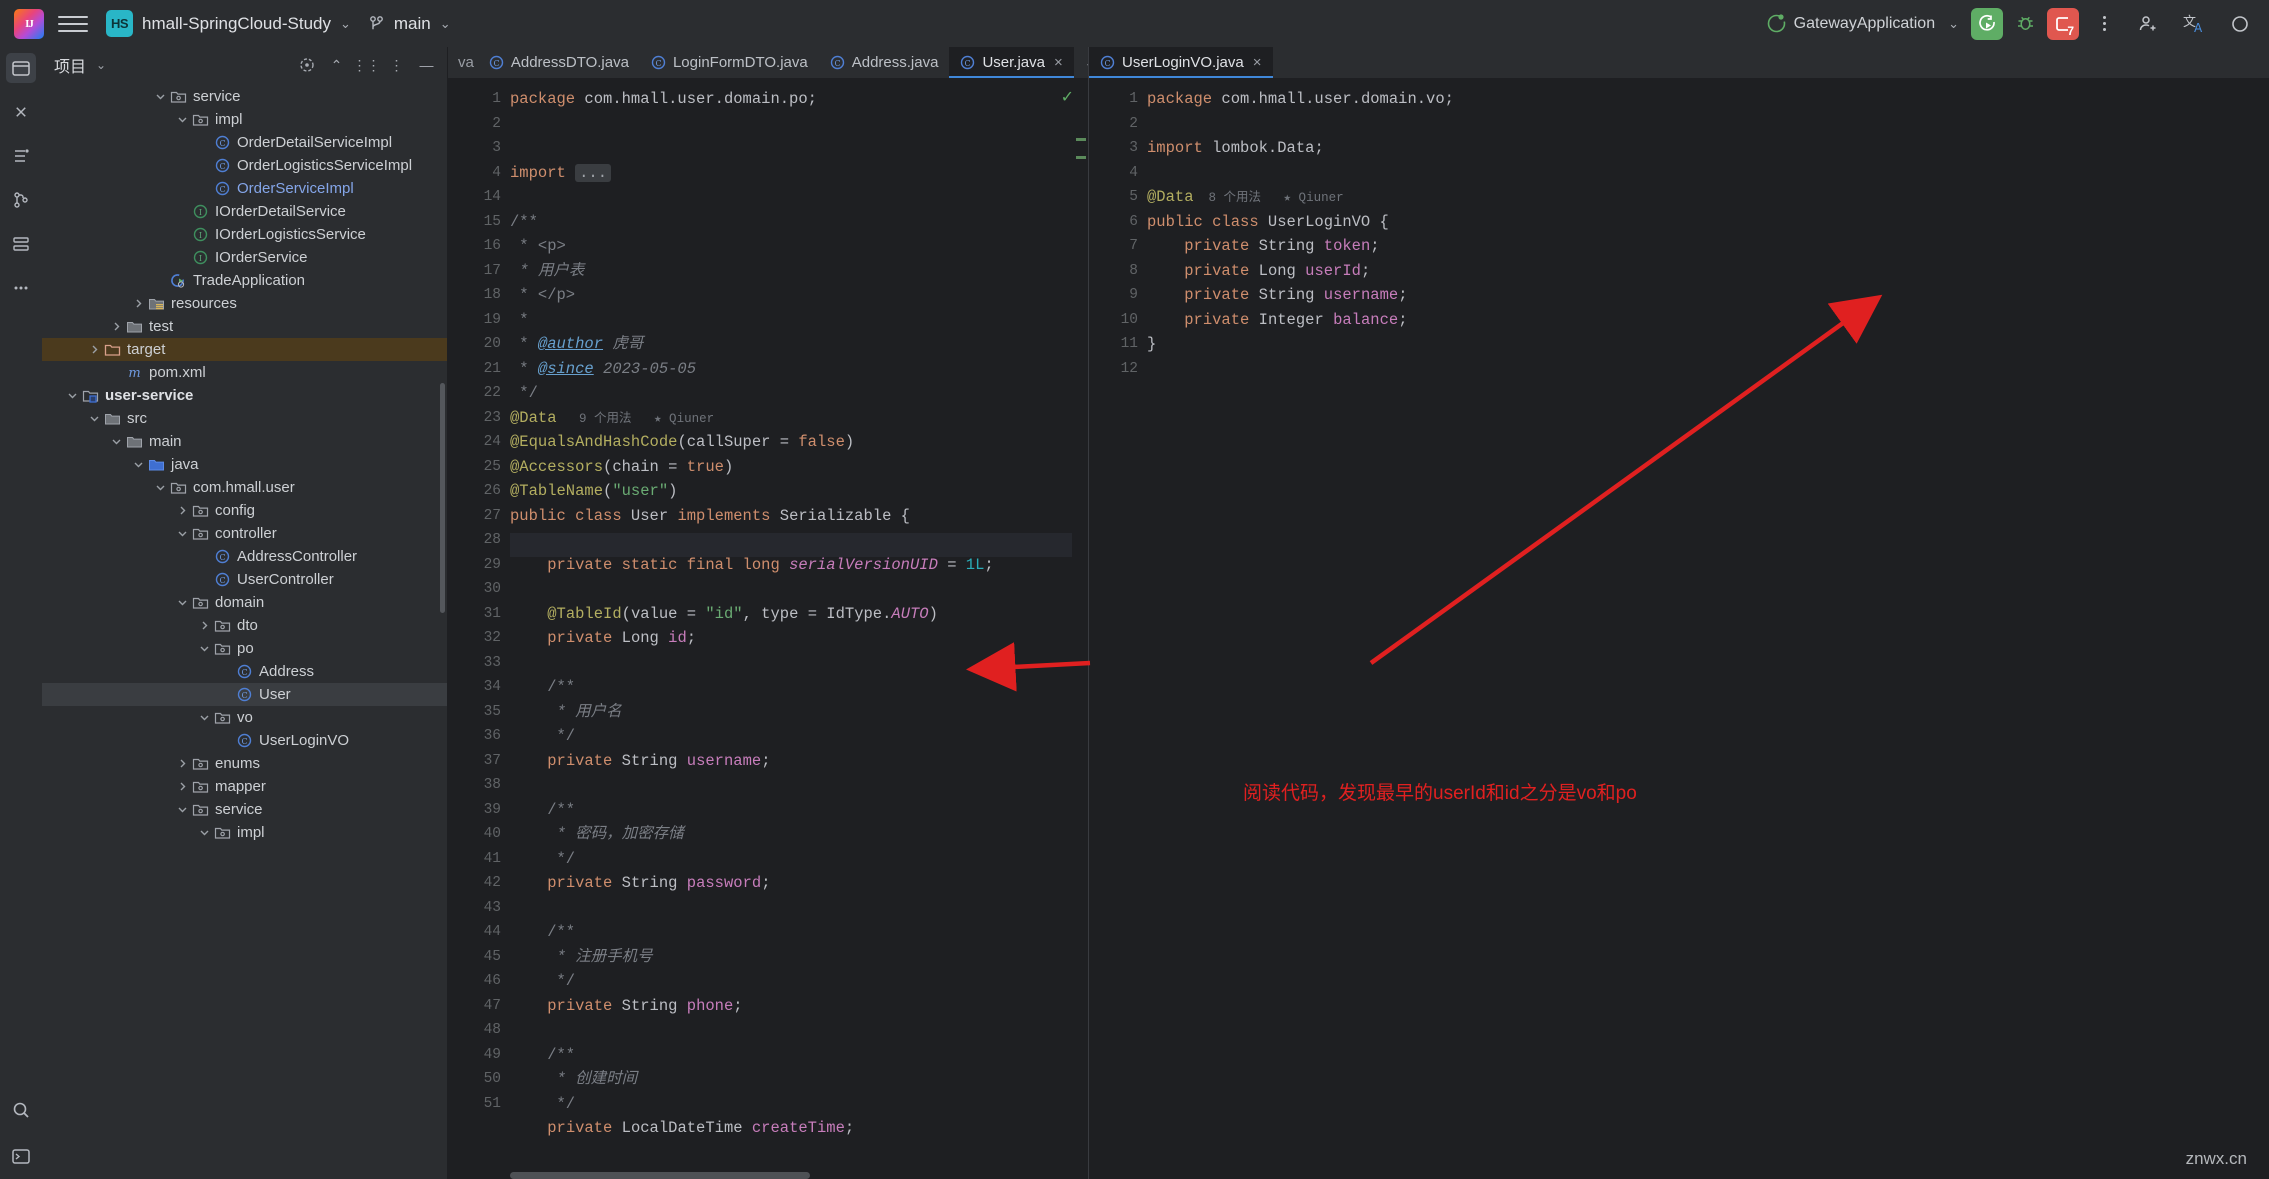  I want to click on tree-node-po: po, so click(244, 648).